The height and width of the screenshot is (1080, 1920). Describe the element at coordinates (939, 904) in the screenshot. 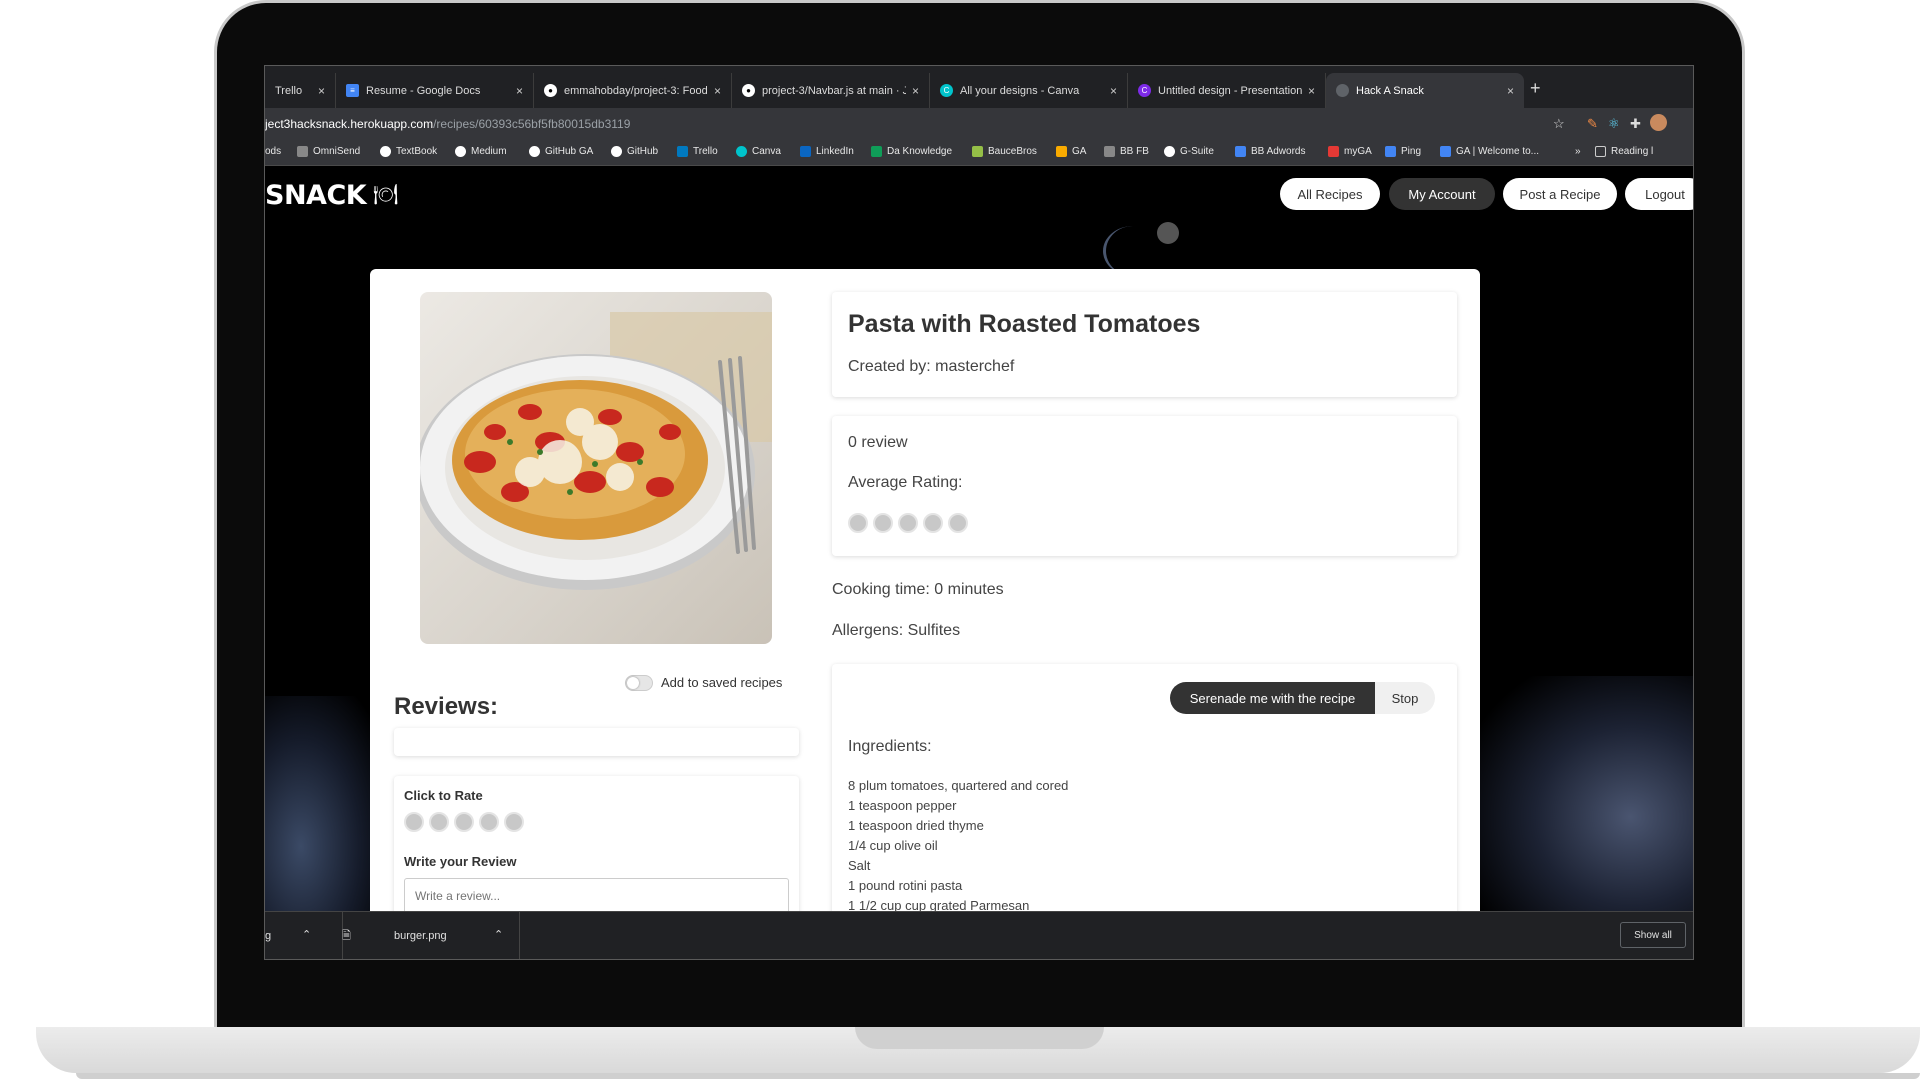

I see `ingredient-item: 1 1/2 cup cup grated Parmesan` at that location.